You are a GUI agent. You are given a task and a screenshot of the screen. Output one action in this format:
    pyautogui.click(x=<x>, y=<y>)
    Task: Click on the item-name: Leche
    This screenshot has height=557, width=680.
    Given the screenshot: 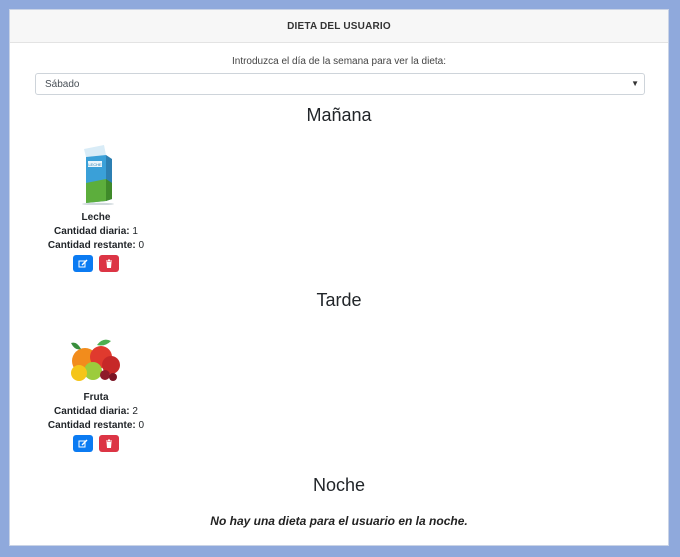 What is the action you would take?
    pyautogui.click(x=96, y=217)
    